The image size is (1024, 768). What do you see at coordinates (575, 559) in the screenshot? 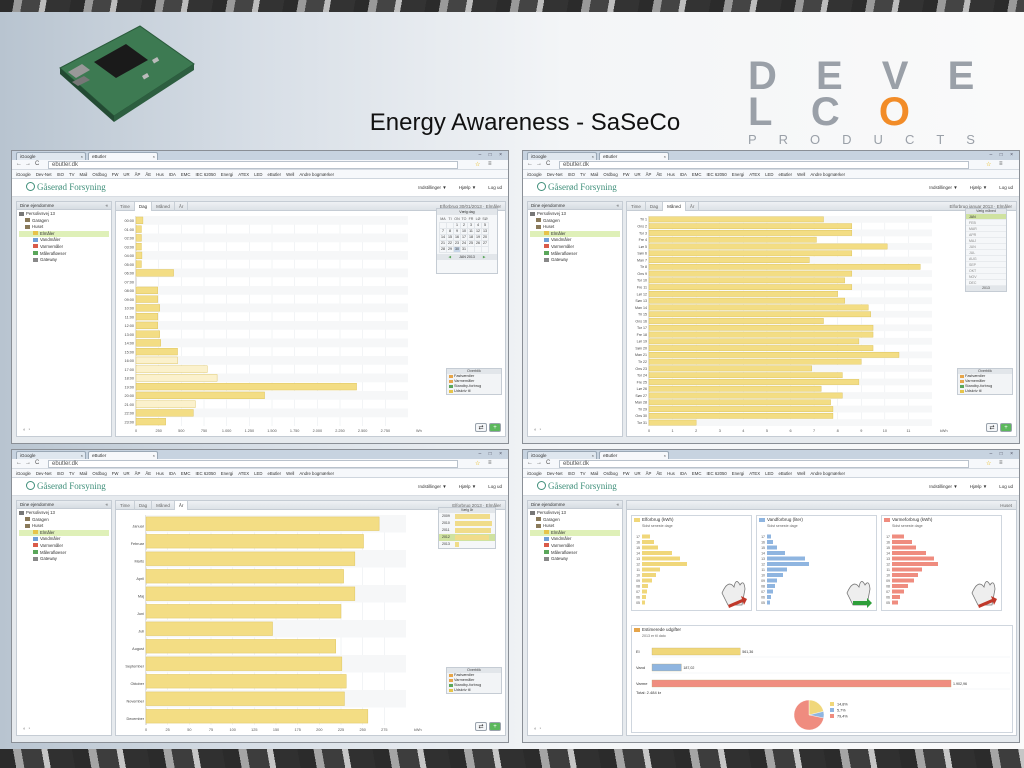
I see `tree-item-gateway: Gateway` at bounding box center [575, 559].